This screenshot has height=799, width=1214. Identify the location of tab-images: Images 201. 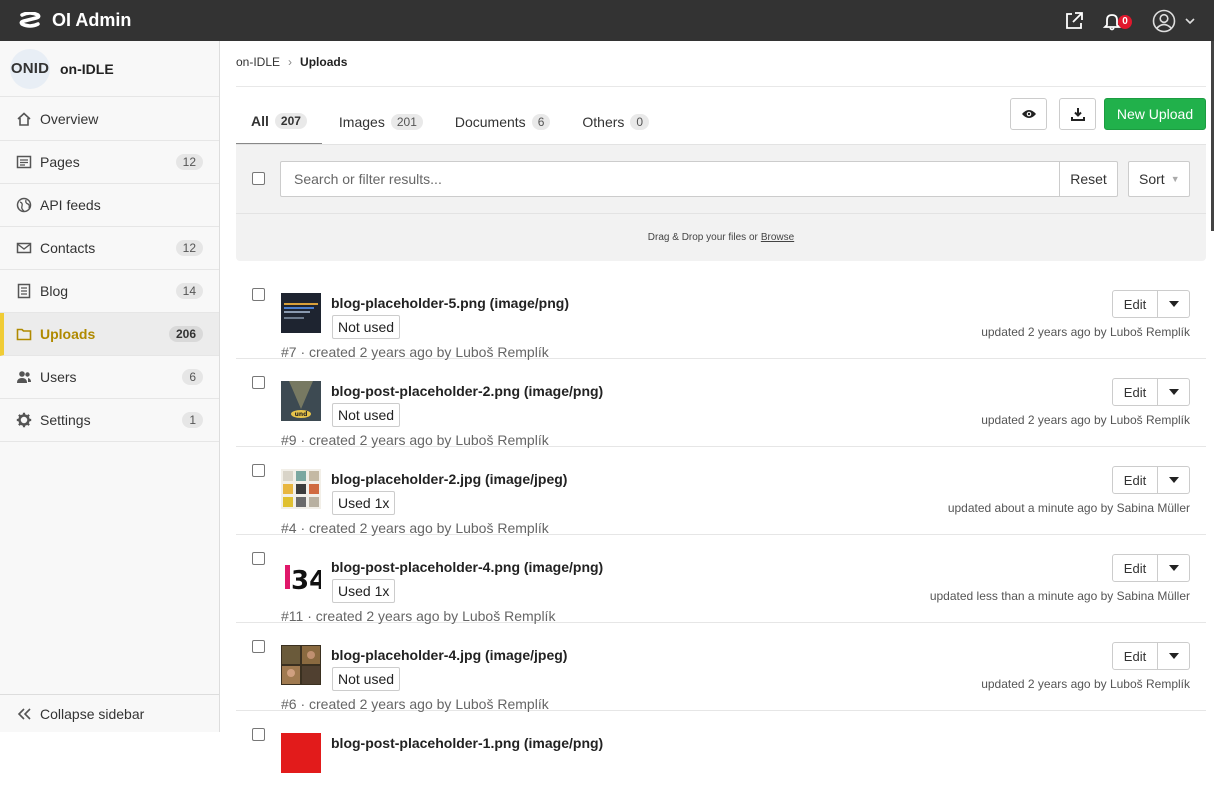
(381, 122).